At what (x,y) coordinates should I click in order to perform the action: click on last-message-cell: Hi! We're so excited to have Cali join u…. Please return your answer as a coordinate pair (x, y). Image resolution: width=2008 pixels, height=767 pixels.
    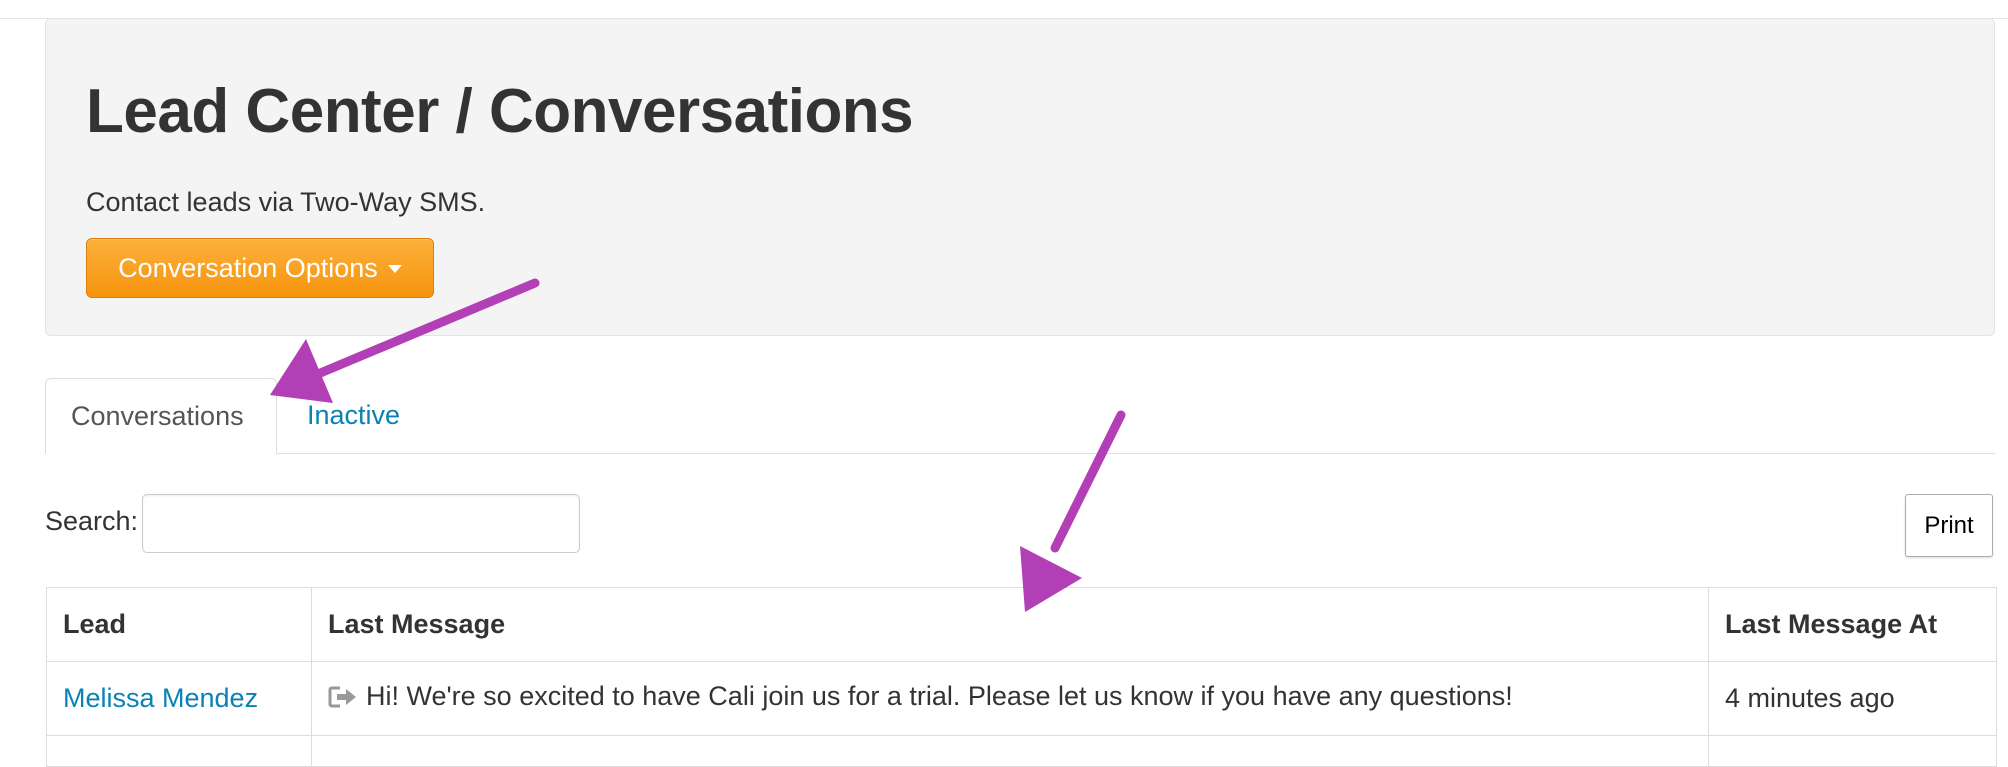
    Looking at the image, I should click on (1010, 698).